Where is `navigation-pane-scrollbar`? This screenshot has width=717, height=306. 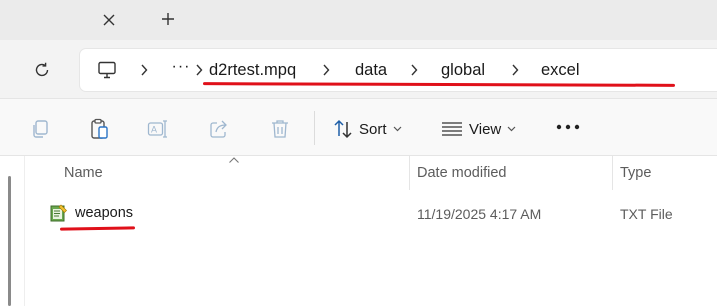
navigation-pane-scrollbar is located at coordinates (9, 241).